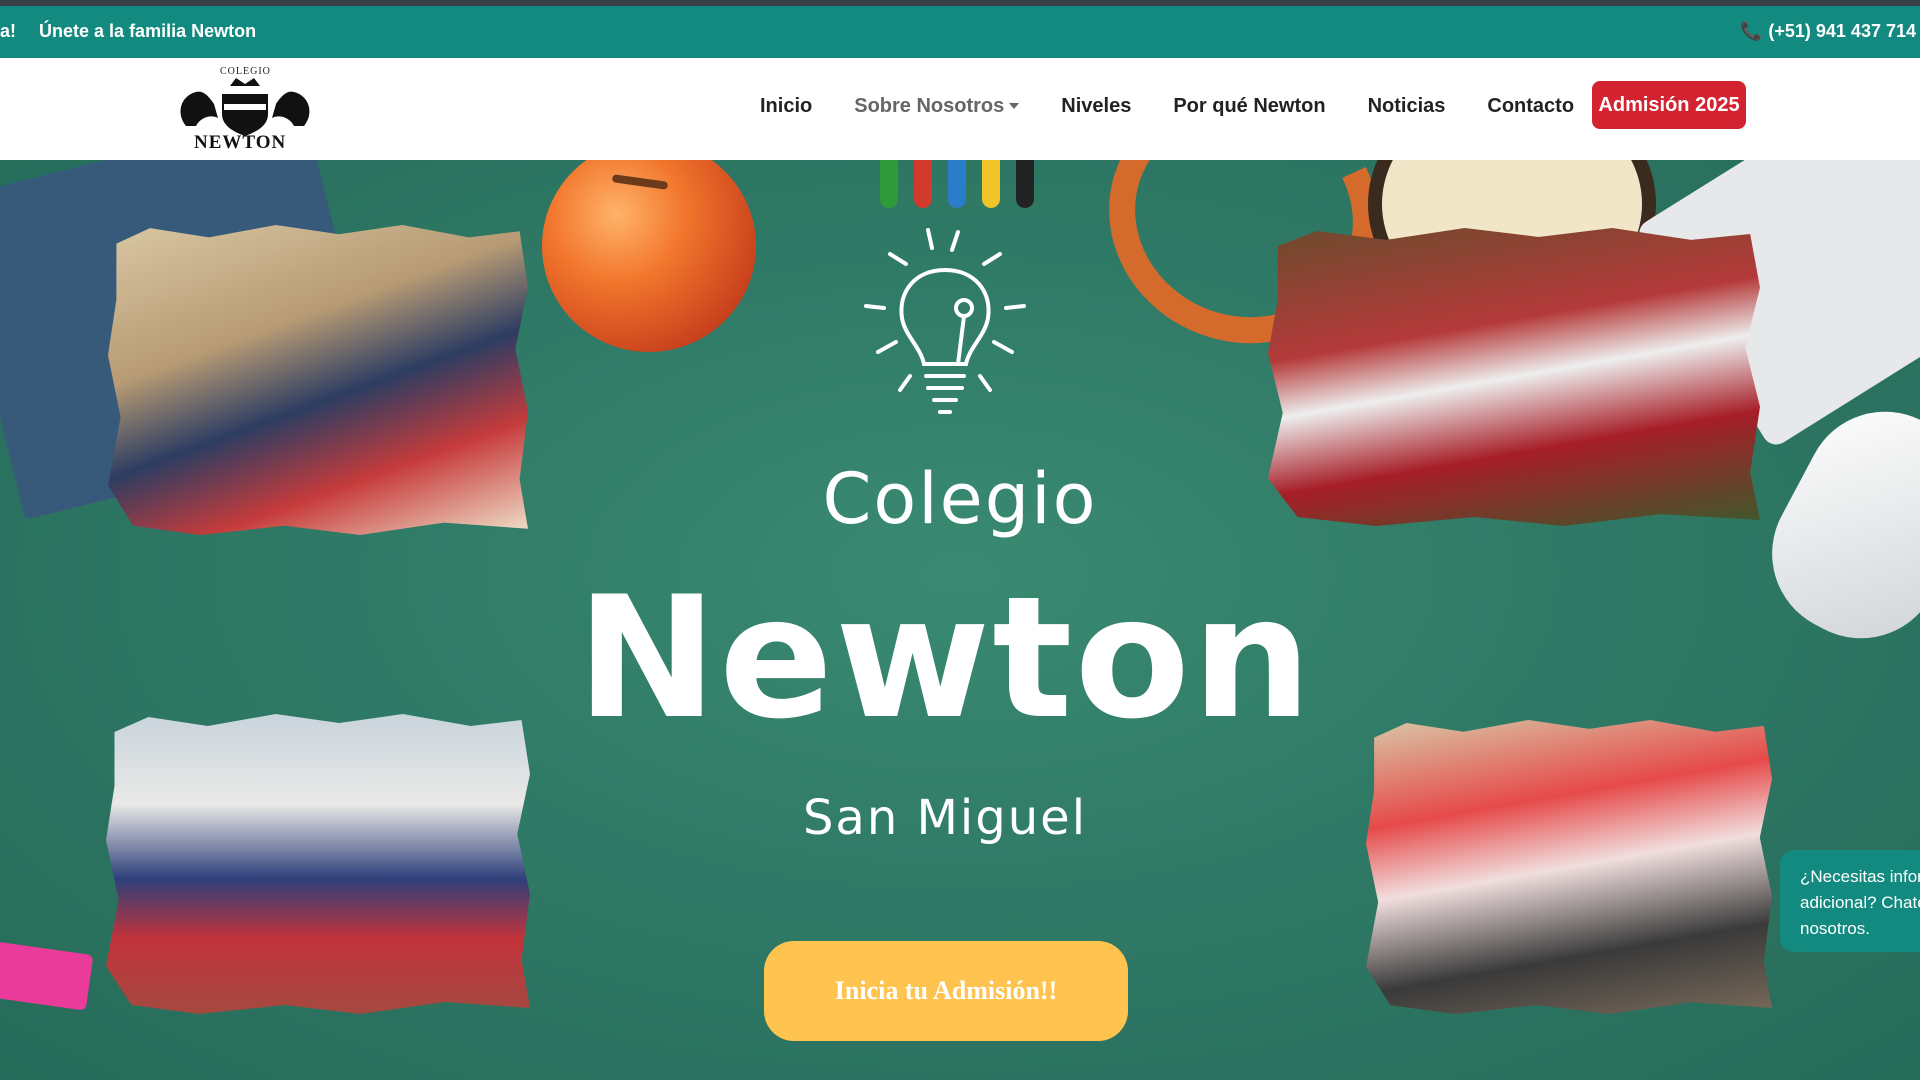  I want to click on admission-button: Admisión 2025, so click(1669, 105).